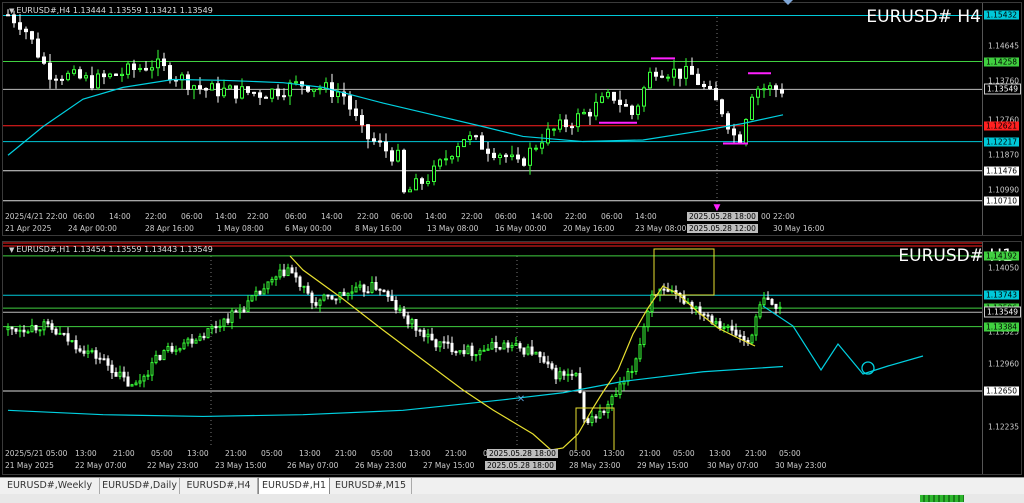 The height and width of the screenshot is (503, 1024). Describe the element at coordinates (50, 486) in the screenshot. I see `tab-weekly: EURUSD#,Weekly` at that location.